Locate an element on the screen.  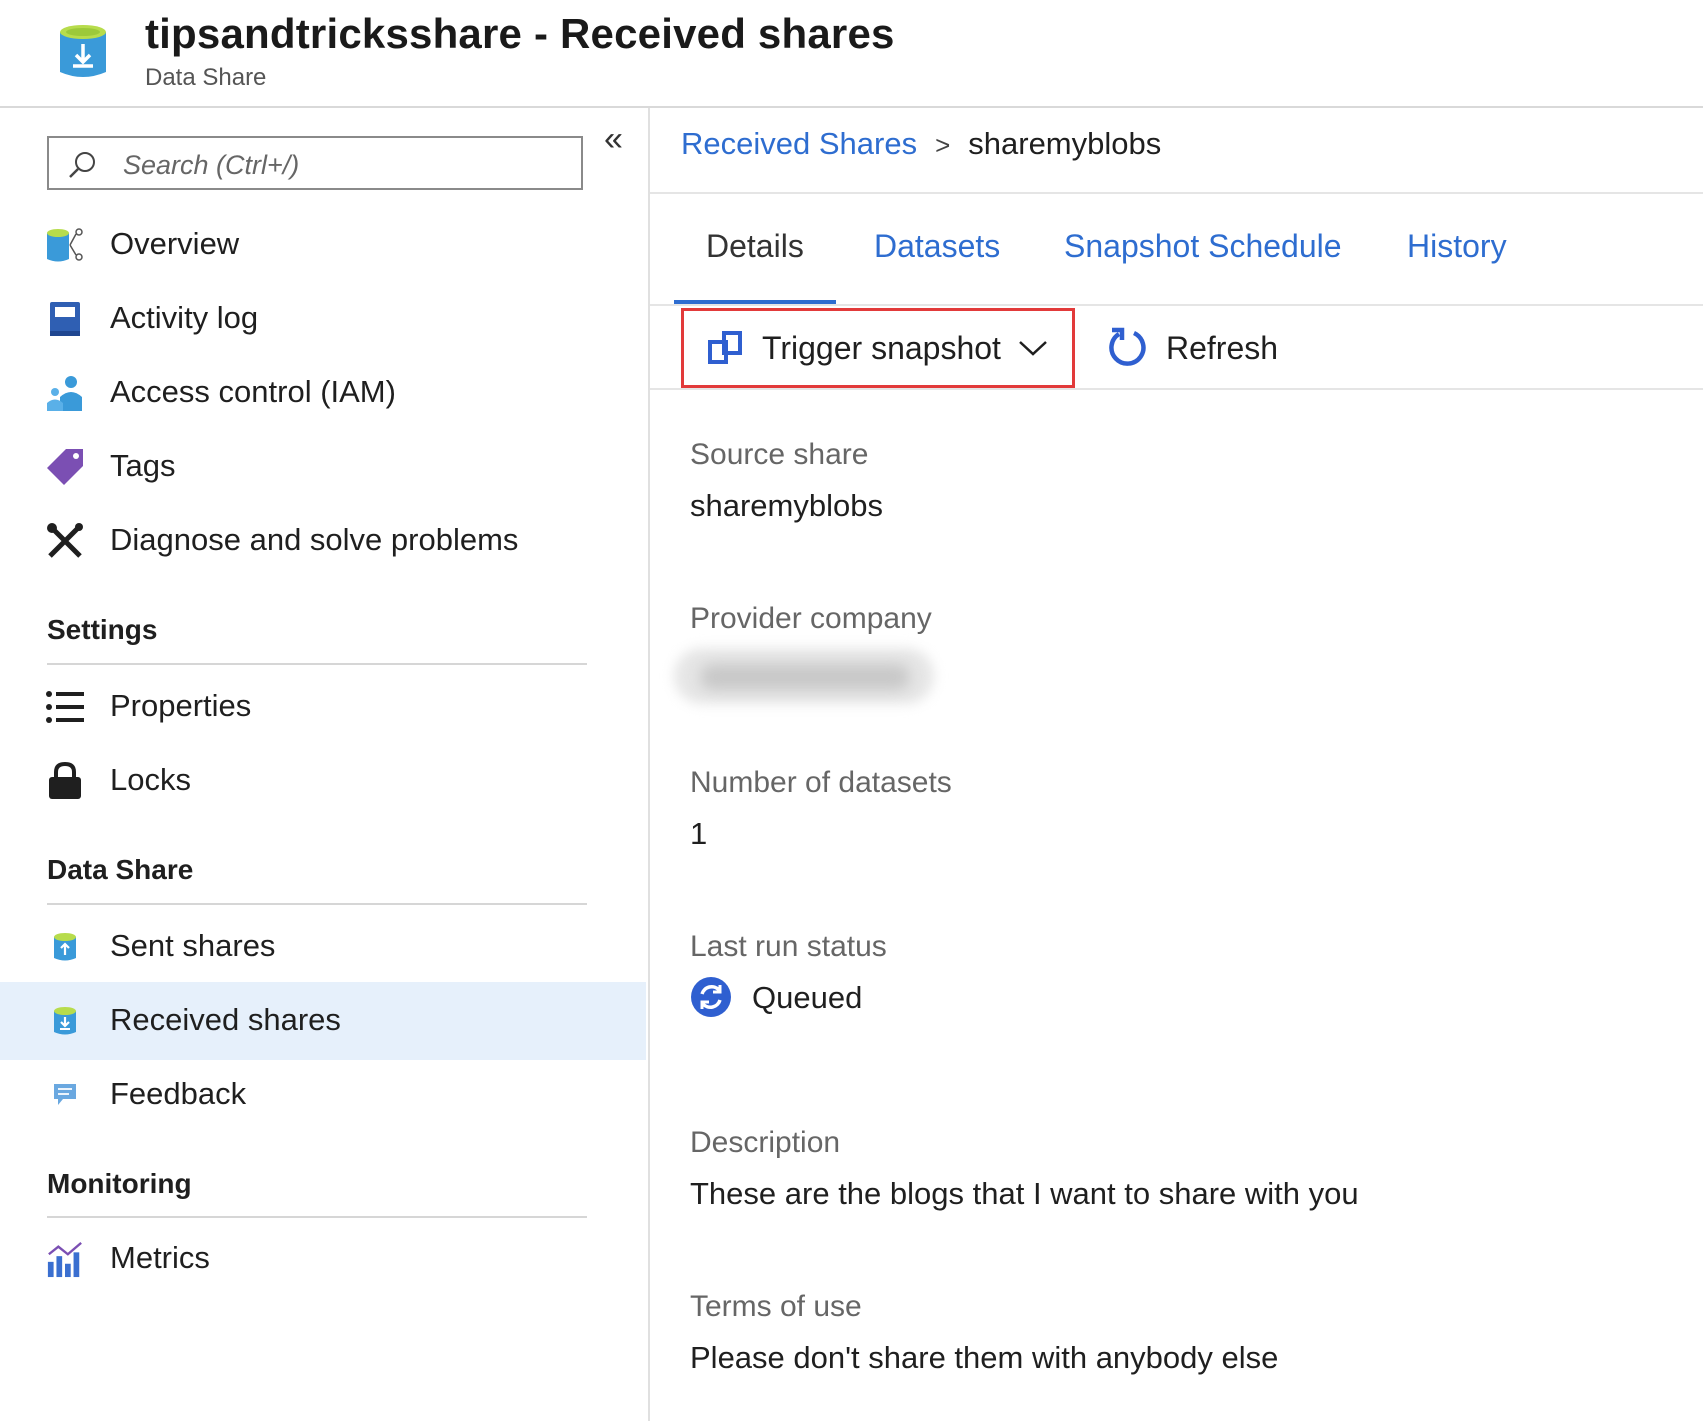
last-run-status-value: Queued is located at coordinates (807, 997).